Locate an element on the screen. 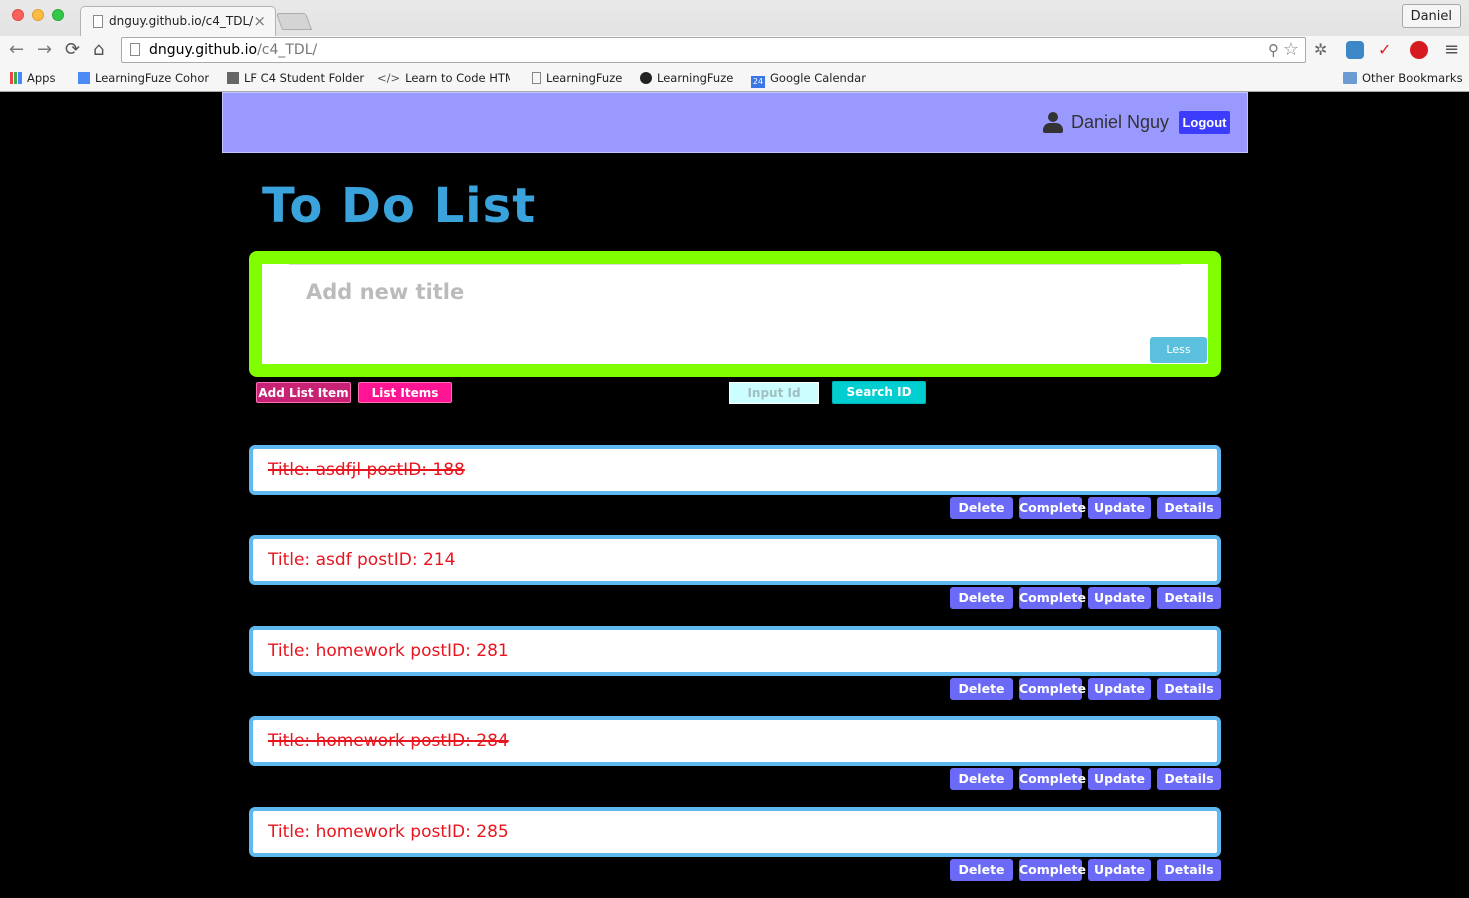  menu-icon: ≡ is located at coordinates (1451, 50).